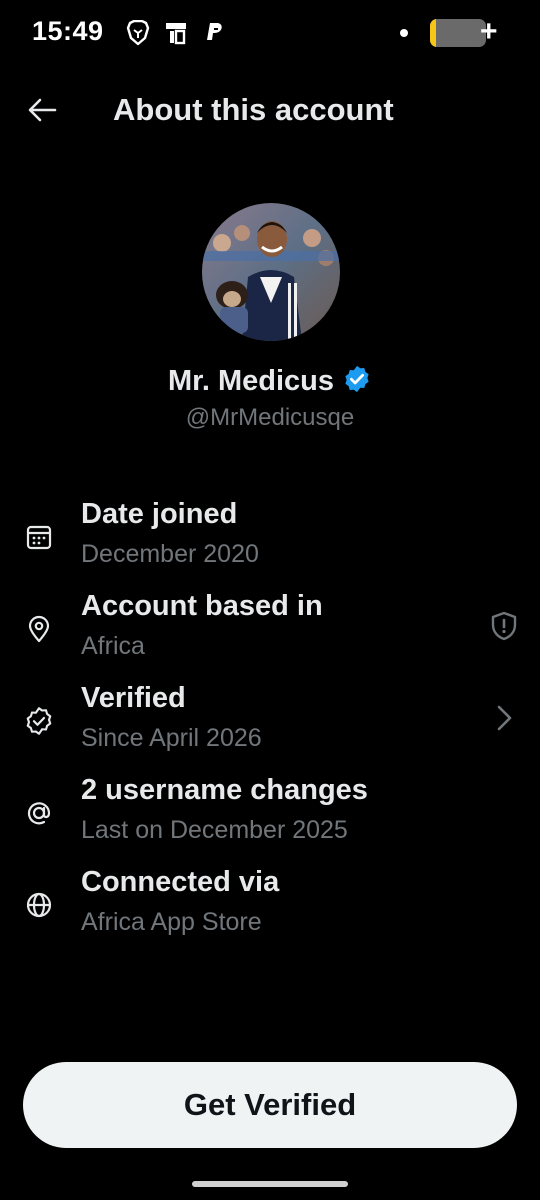 Image resolution: width=540 pixels, height=1200 pixels. I want to click on charging-plus-icon: +, so click(489, 31).